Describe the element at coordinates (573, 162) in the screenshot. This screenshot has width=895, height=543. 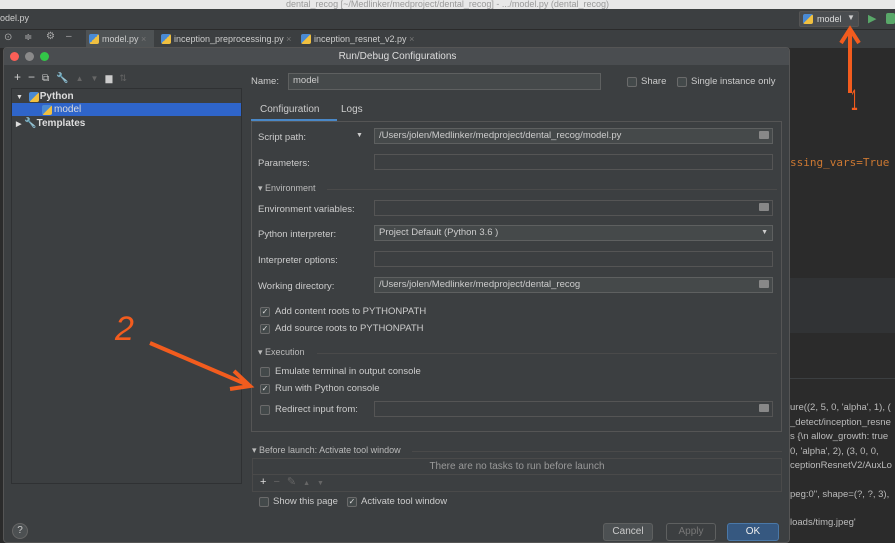
I see `parameters-input` at that location.